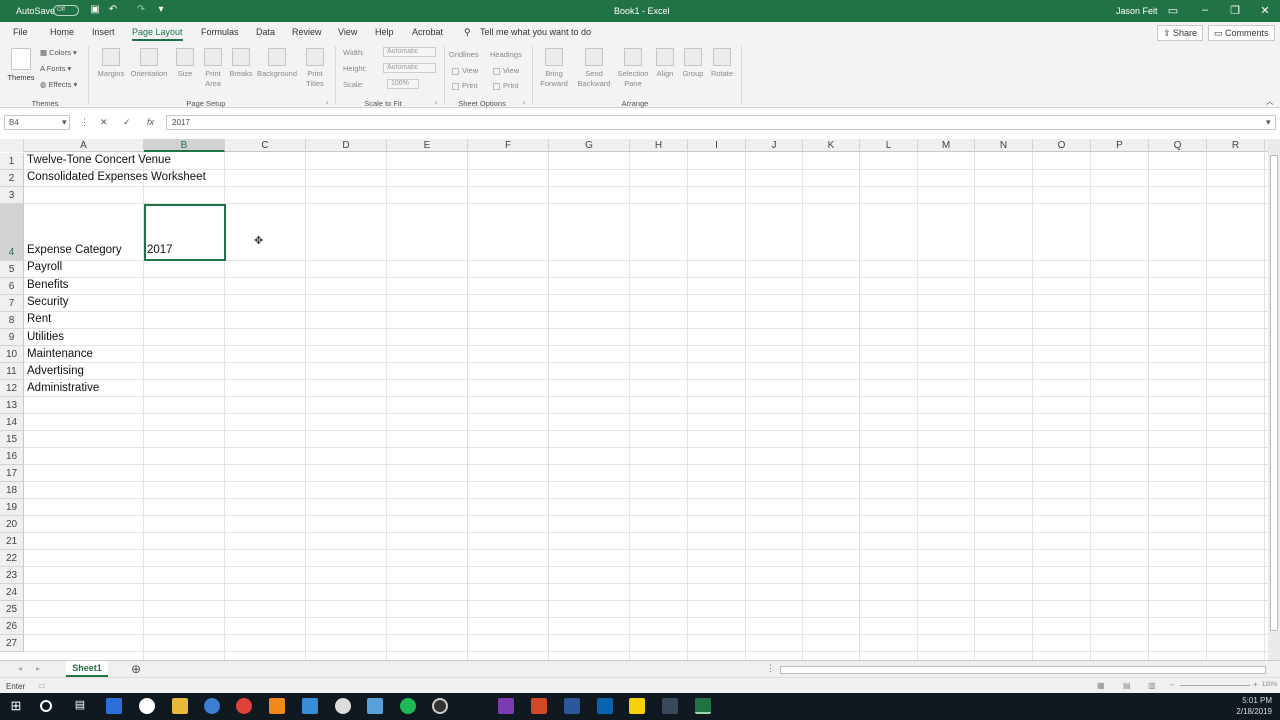 Image resolution: width=1280 pixels, height=720 pixels. I want to click on cell-A6: Benefits, so click(46, 285).